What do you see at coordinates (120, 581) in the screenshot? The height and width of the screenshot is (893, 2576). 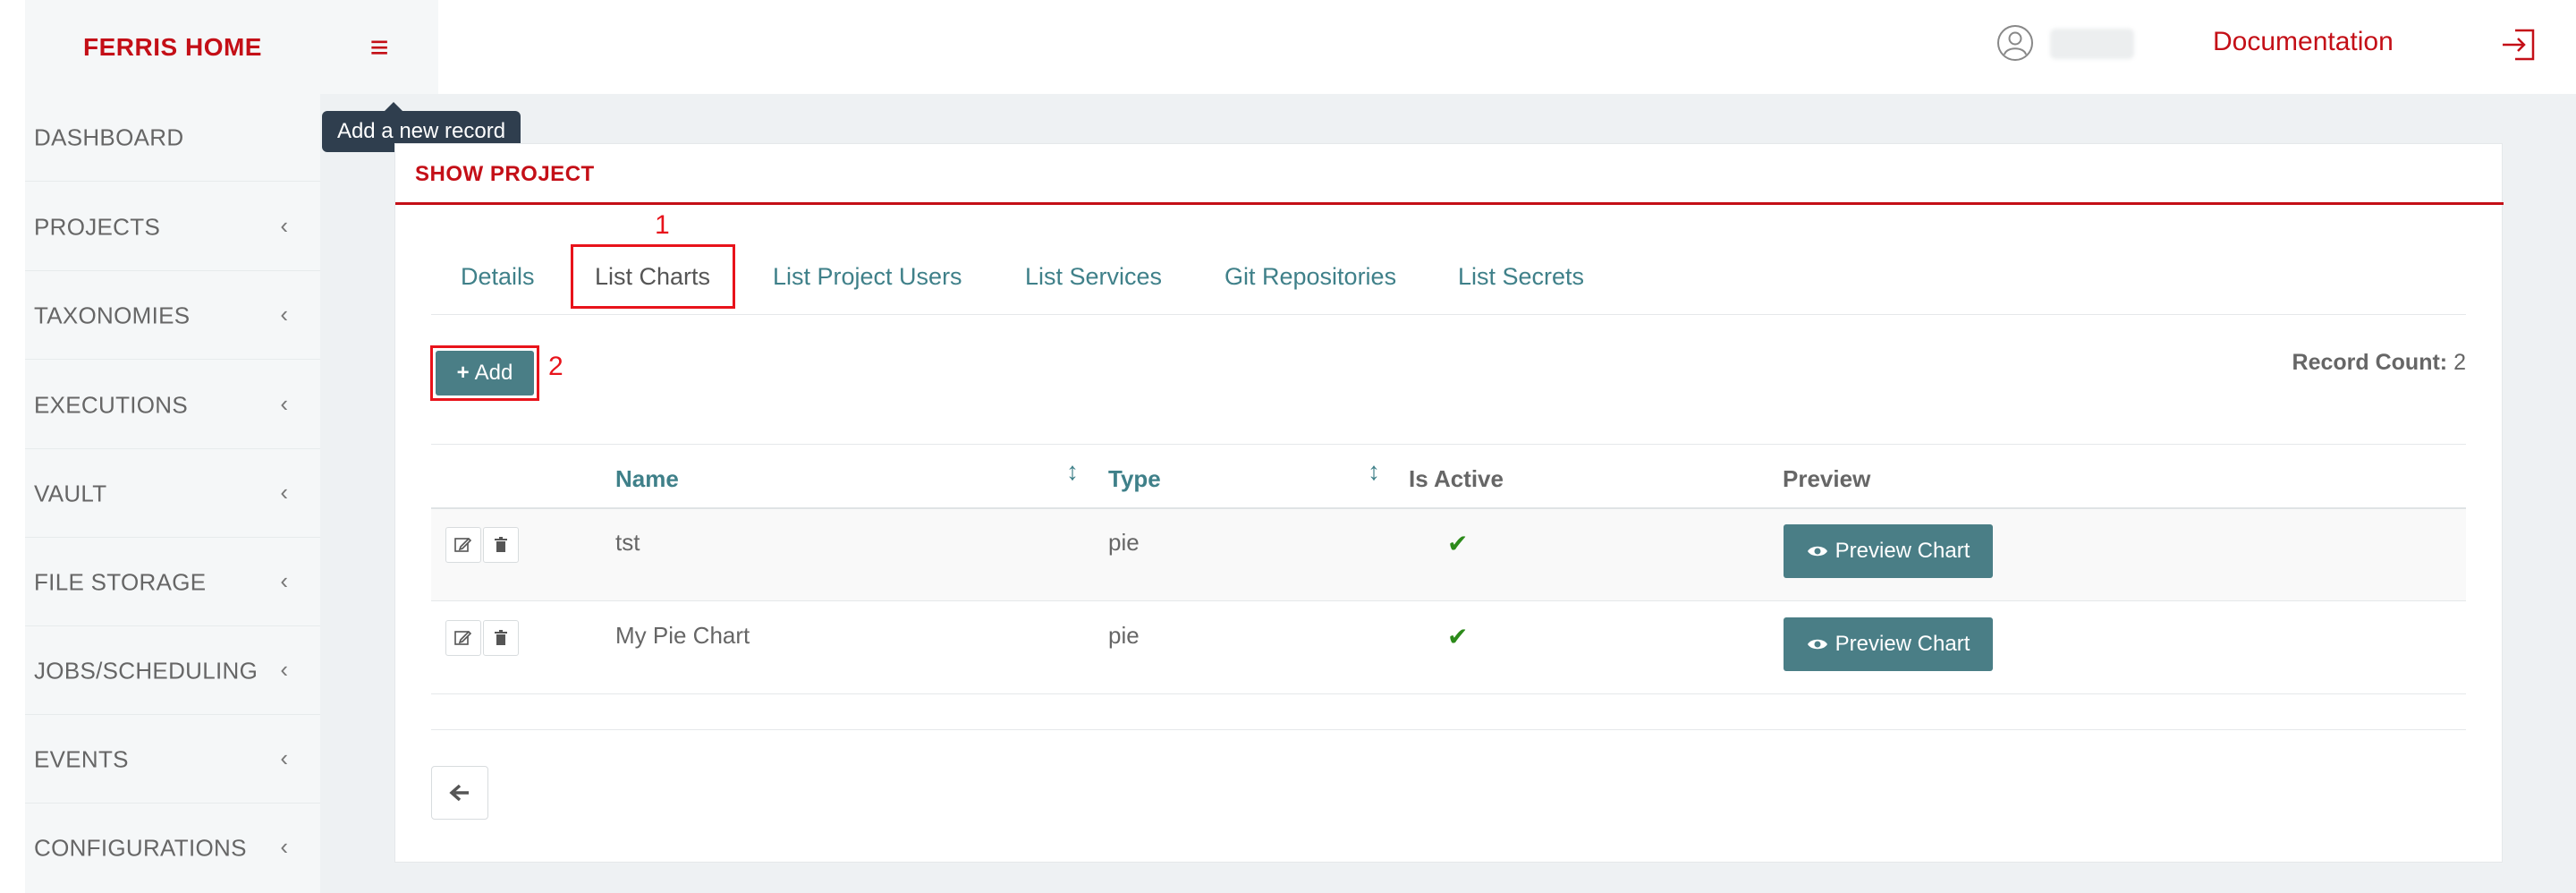 I see `sidebar-item-label: FILE STORAGE` at bounding box center [120, 581].